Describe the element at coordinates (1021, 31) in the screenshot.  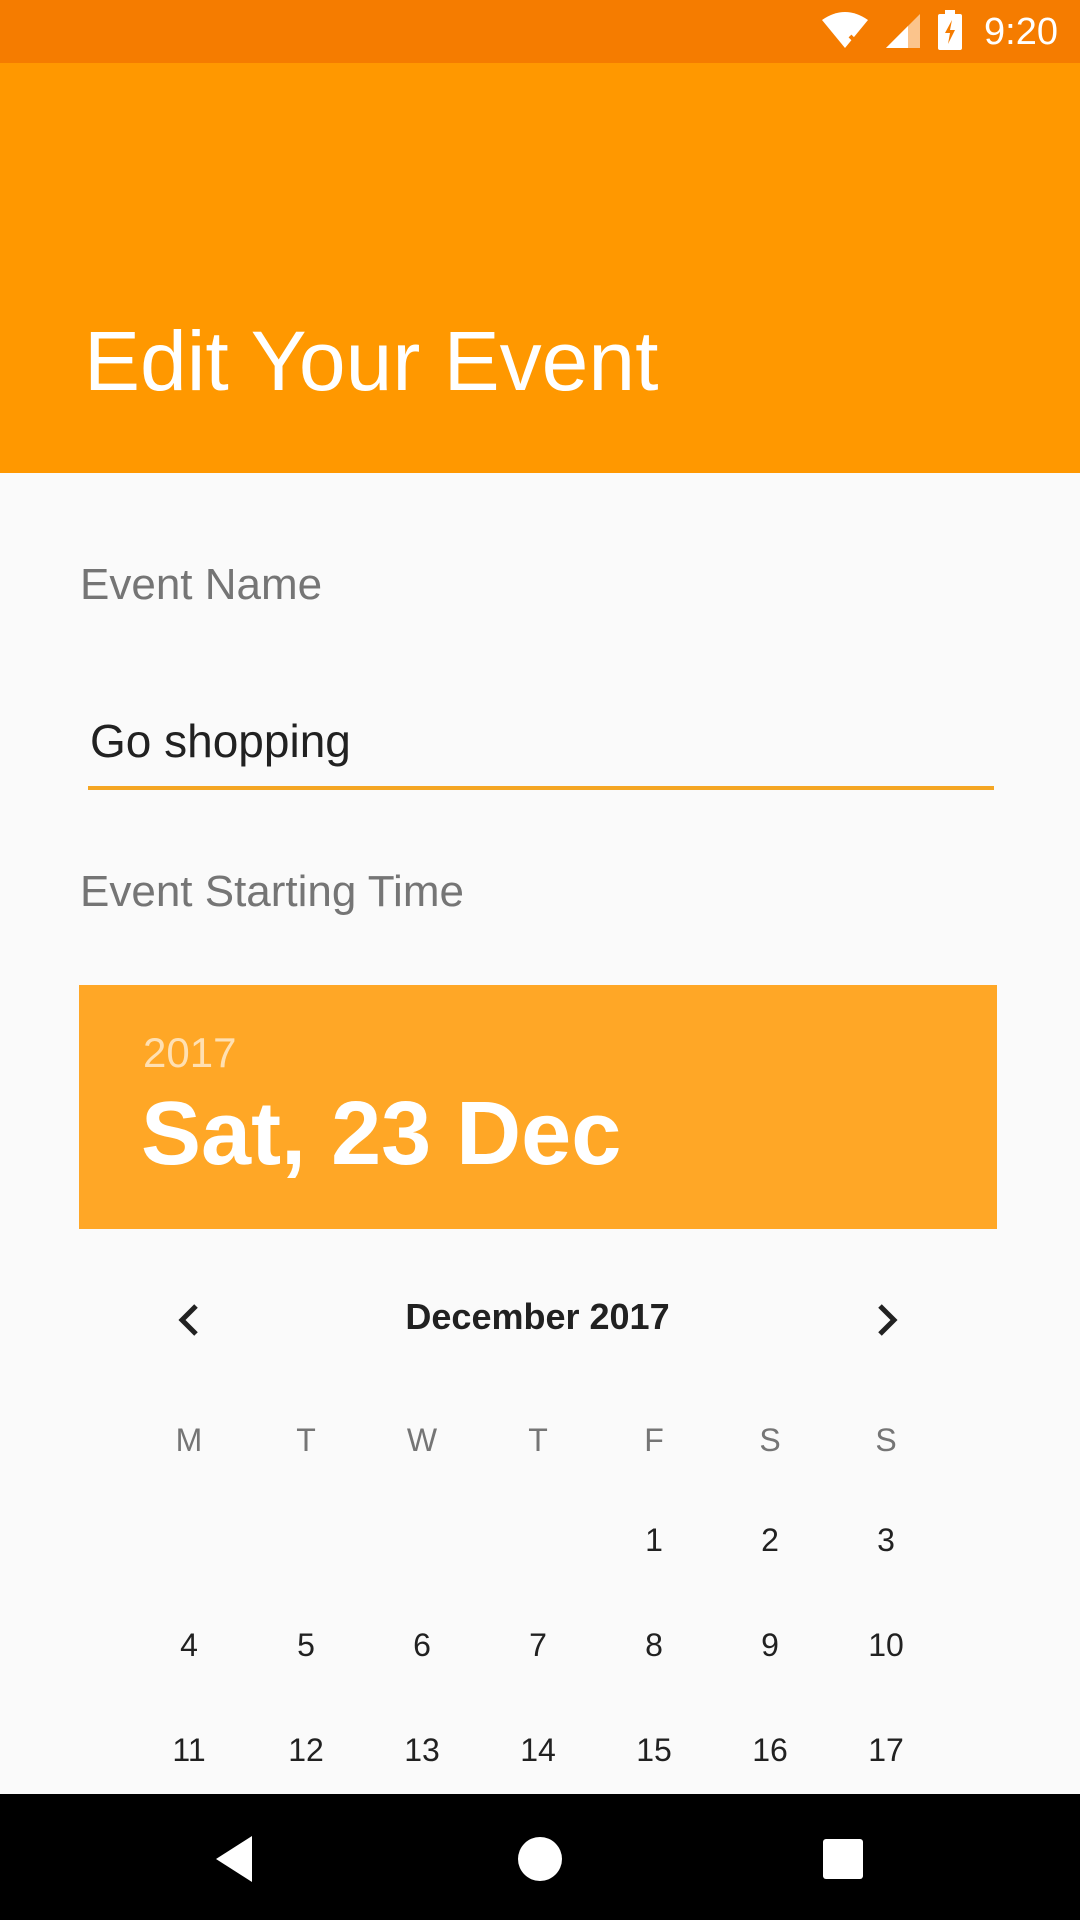
I see `status-time: 9:20` at that location.